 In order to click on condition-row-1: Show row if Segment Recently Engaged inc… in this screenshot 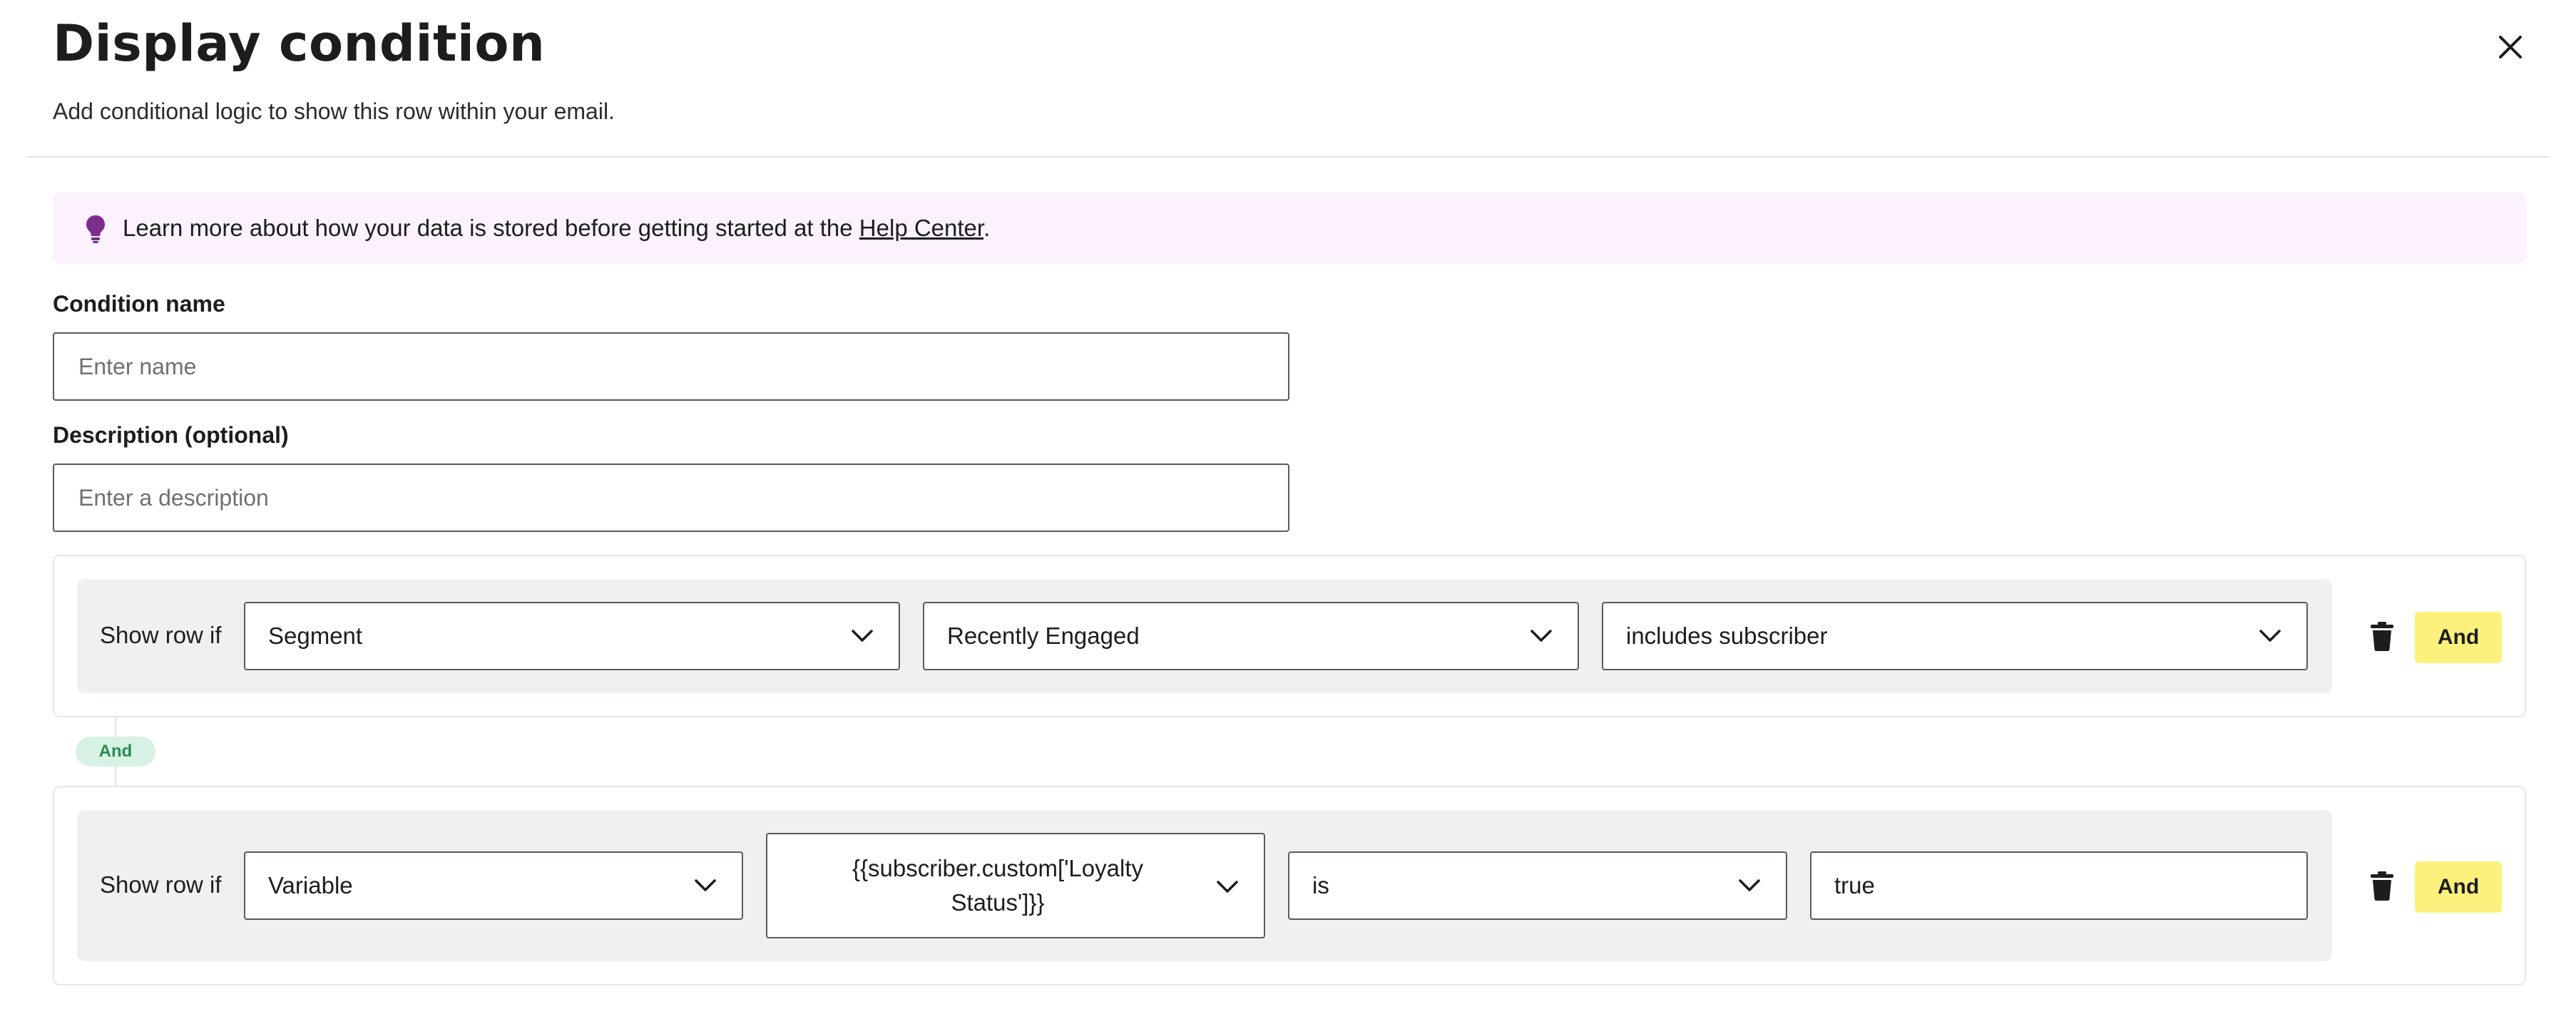, I will do `click(1204, 636)`.